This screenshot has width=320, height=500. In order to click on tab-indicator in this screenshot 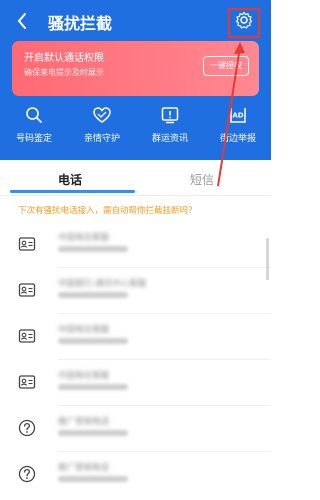, I will do `click(72, 191)`.